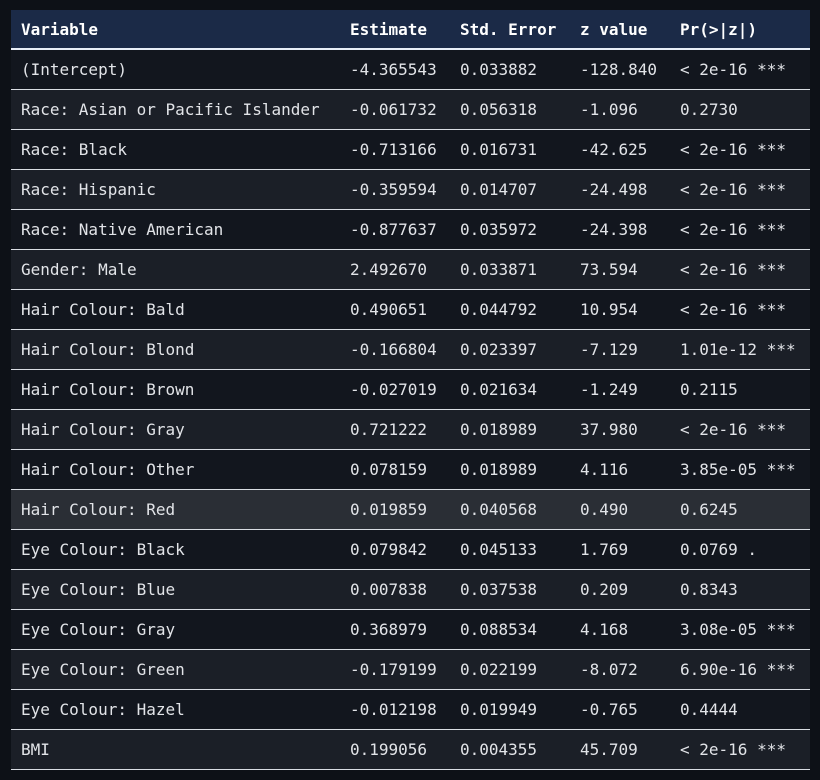 Image resolution: width=820 pixels, height=780 pixels. What do you see at coordinates (499, 149) in the screenshot?
I see `cell-std-error: 0.016731` at bounding box center [499, 149].